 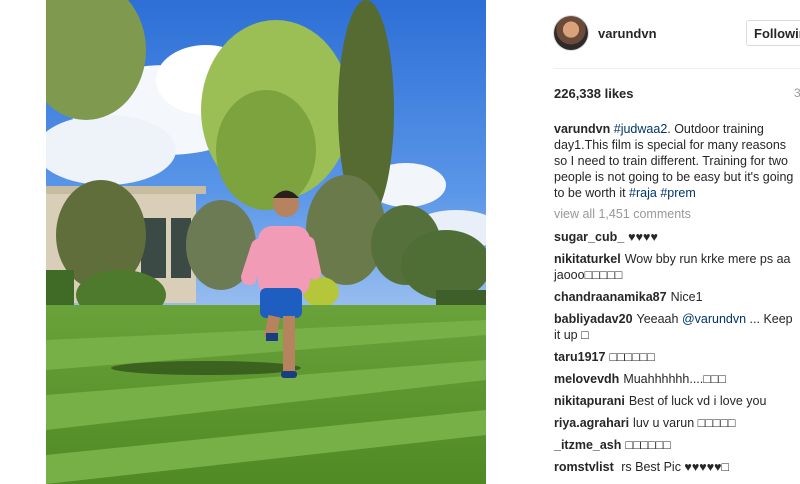 What do you see at coordinates (797, 93) in the screenshot?
I see `post-time: 3` at bounding box center [797, 93].